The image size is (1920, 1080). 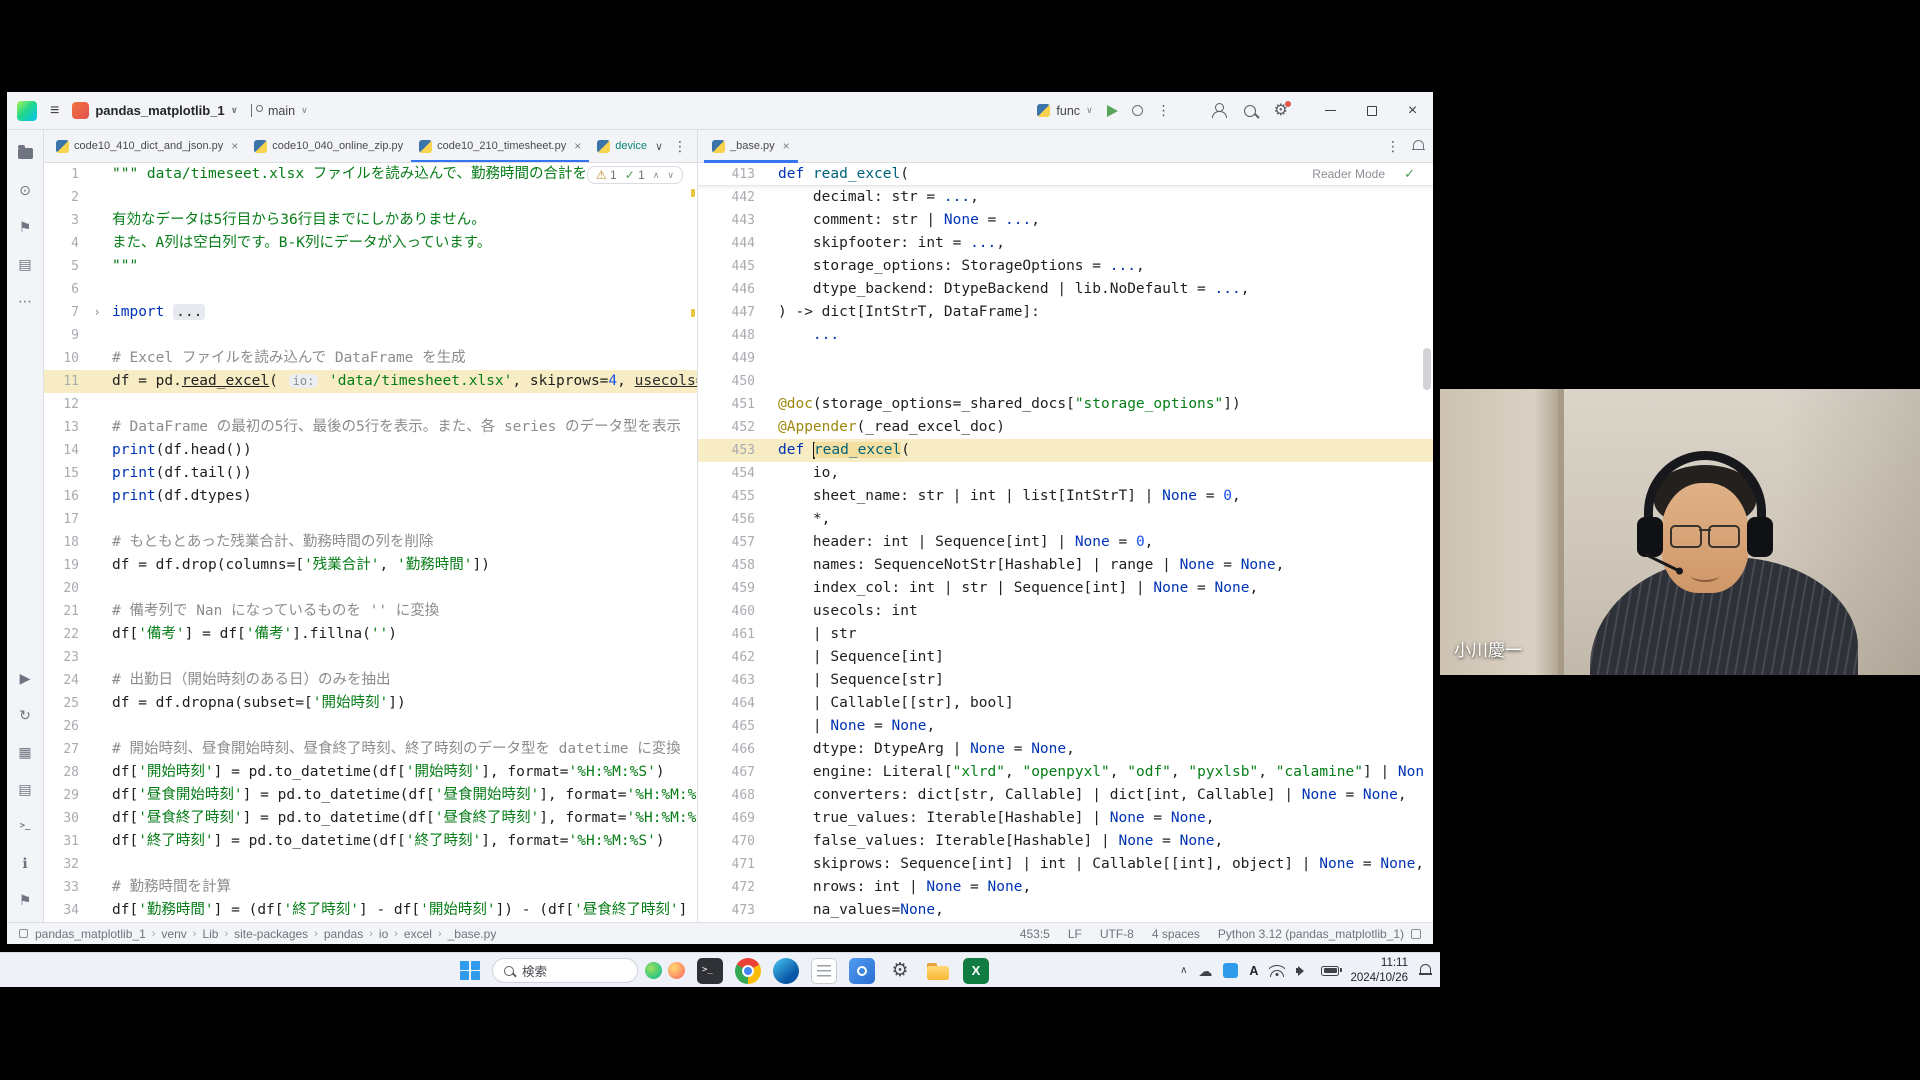 I want to click on file-explorer-icon, so click(x=938, y=971).